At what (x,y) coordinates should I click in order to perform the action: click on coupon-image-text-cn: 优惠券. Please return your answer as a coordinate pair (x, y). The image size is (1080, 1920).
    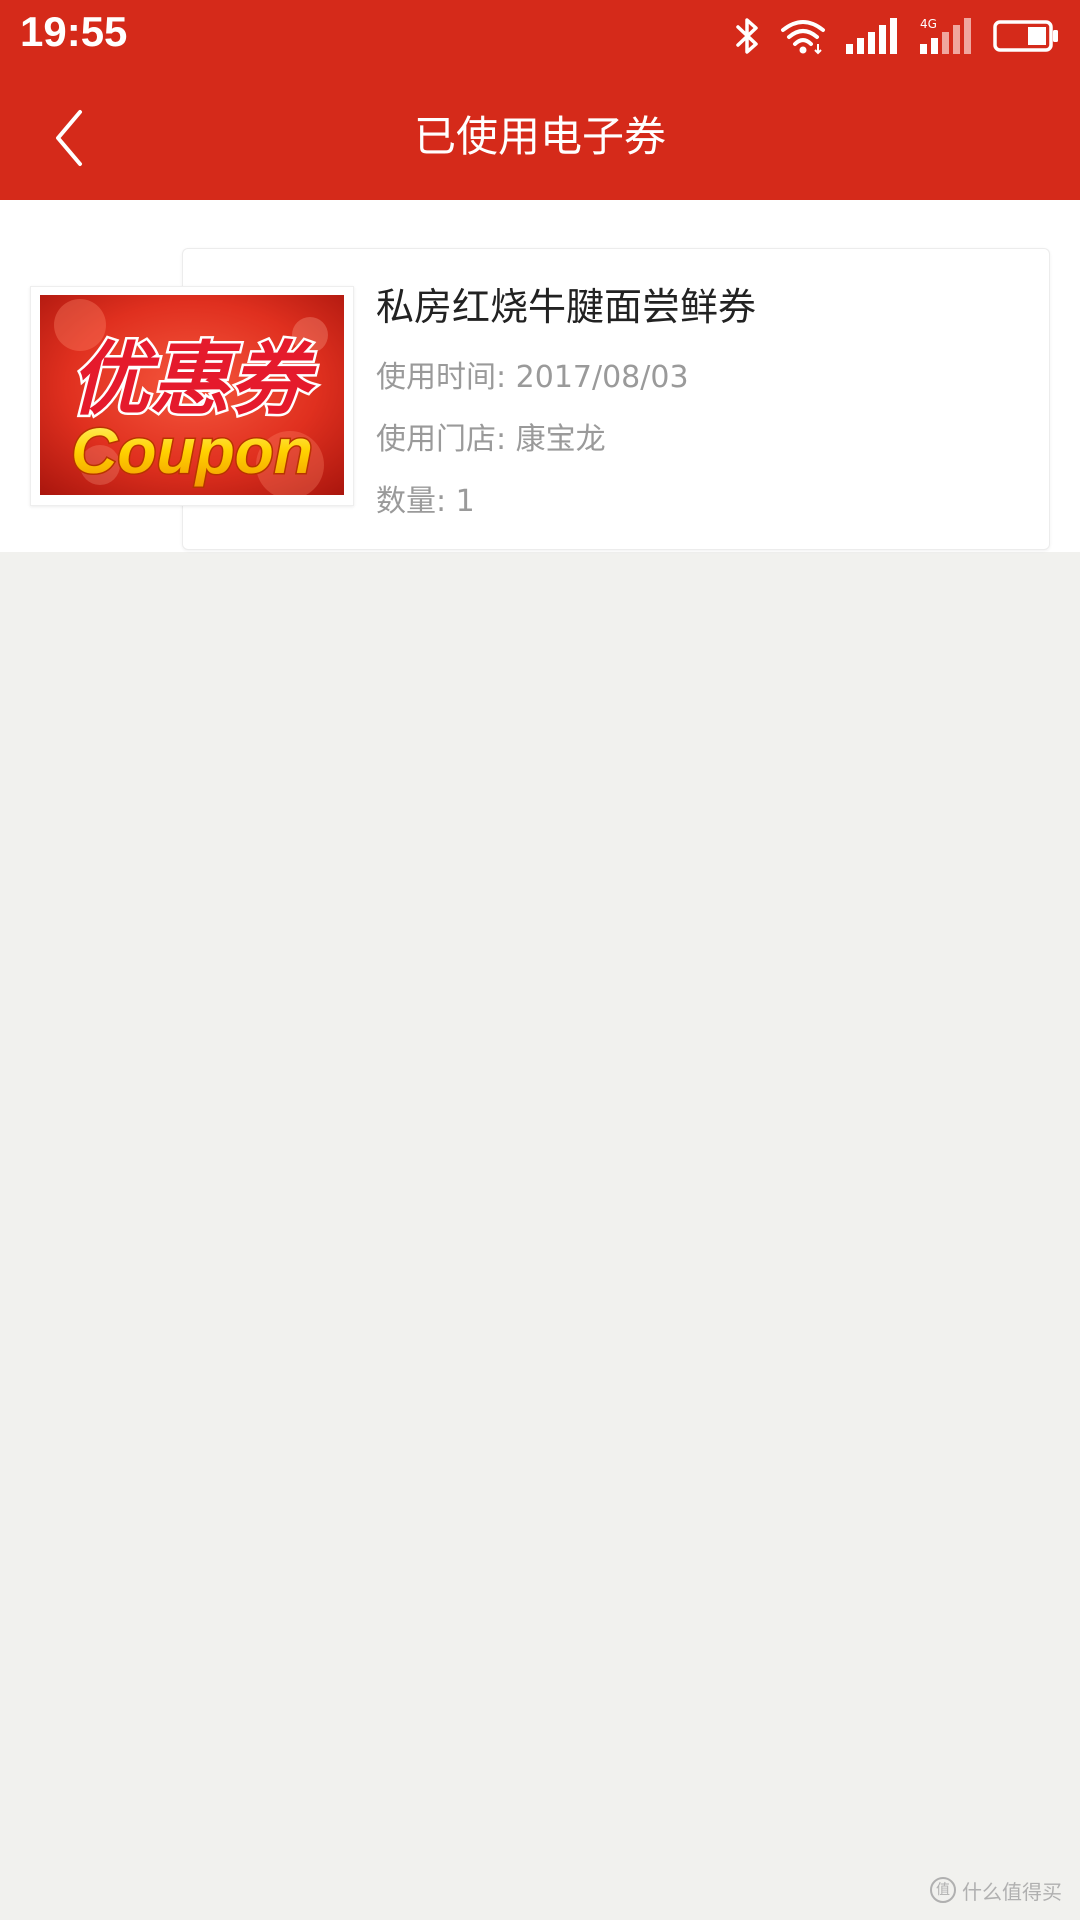
    Looking at the image, I should click on (193, 379).